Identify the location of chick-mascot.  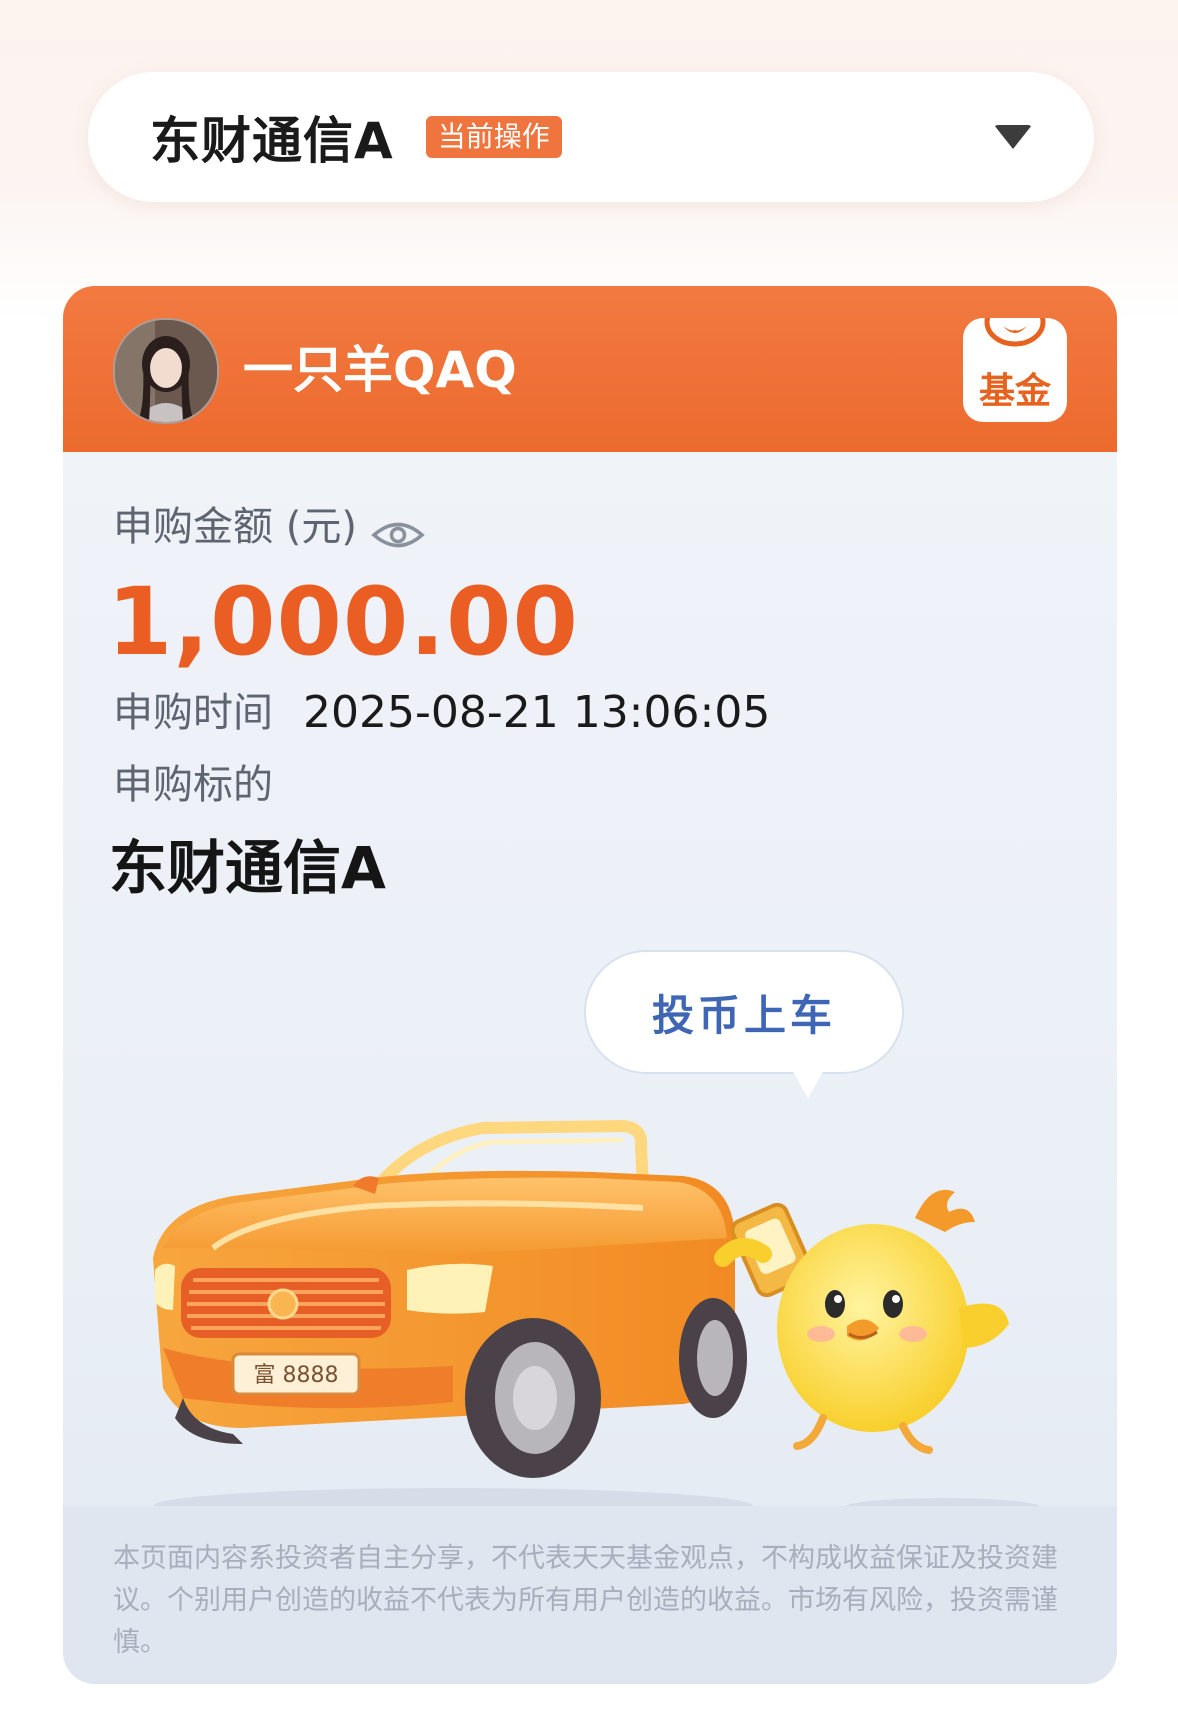
(861, 1321).